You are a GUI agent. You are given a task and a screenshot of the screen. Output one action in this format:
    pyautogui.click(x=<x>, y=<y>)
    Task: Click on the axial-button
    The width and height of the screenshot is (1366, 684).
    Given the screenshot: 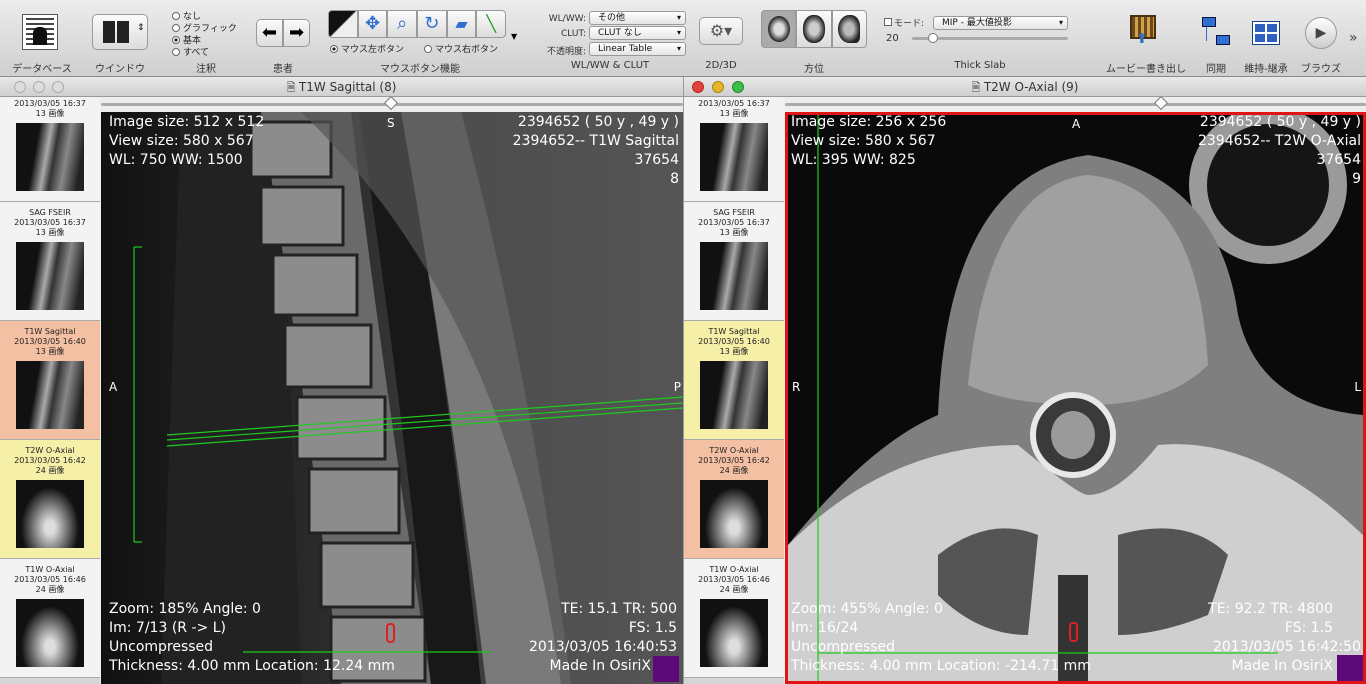 What is the action you would take?
    pyautogui.click(x=779, y=29)
    